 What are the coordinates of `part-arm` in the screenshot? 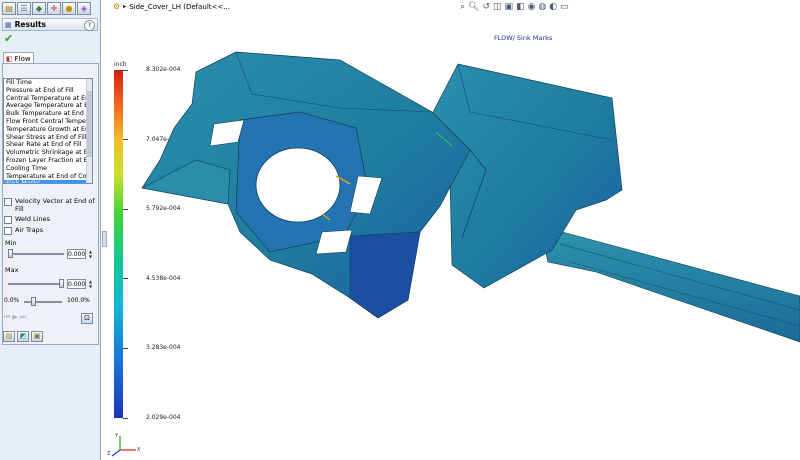 It's located at (669, 284).